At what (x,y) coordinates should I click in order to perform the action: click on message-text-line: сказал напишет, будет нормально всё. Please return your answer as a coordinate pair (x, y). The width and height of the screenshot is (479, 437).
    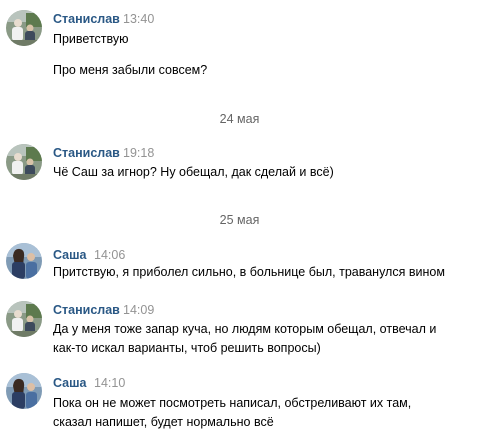
    Looking at the image, I should click on (163, 422).